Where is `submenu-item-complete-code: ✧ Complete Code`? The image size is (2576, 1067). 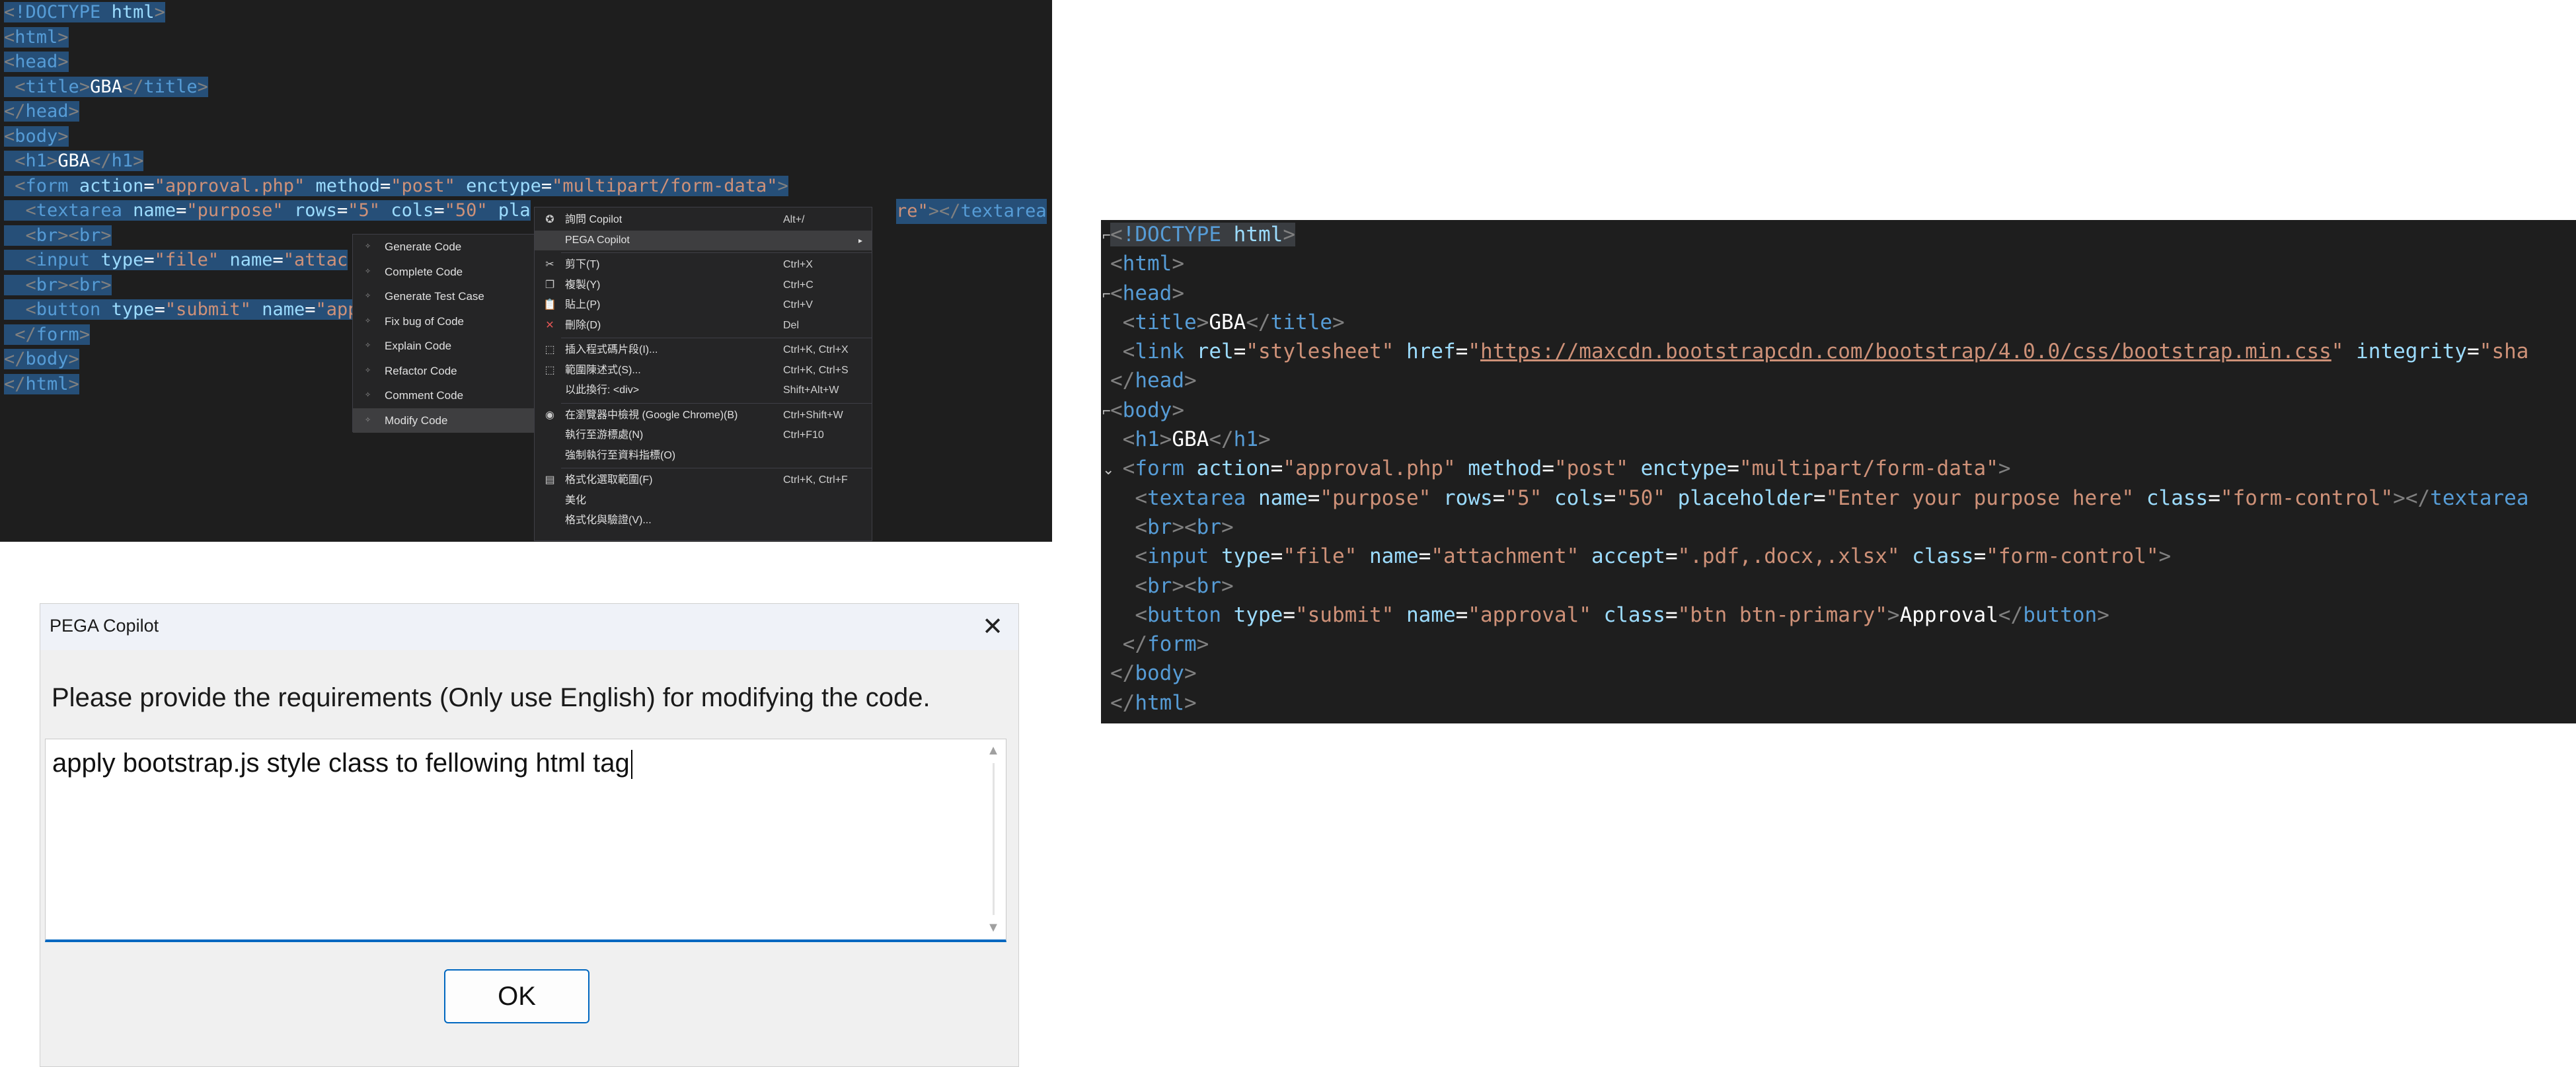
submenu-item-complete-code: ✧ Complete Code is located at coordinates (445, 272).